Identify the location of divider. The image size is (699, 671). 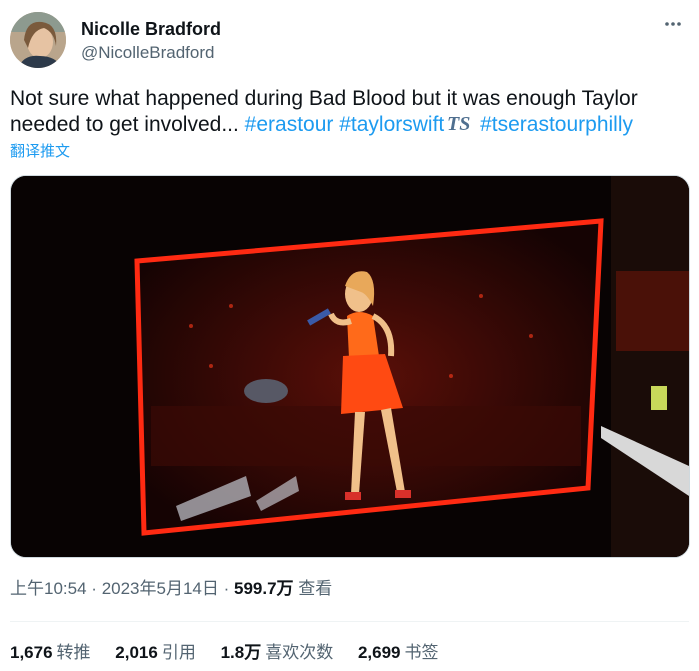
(349, 621).